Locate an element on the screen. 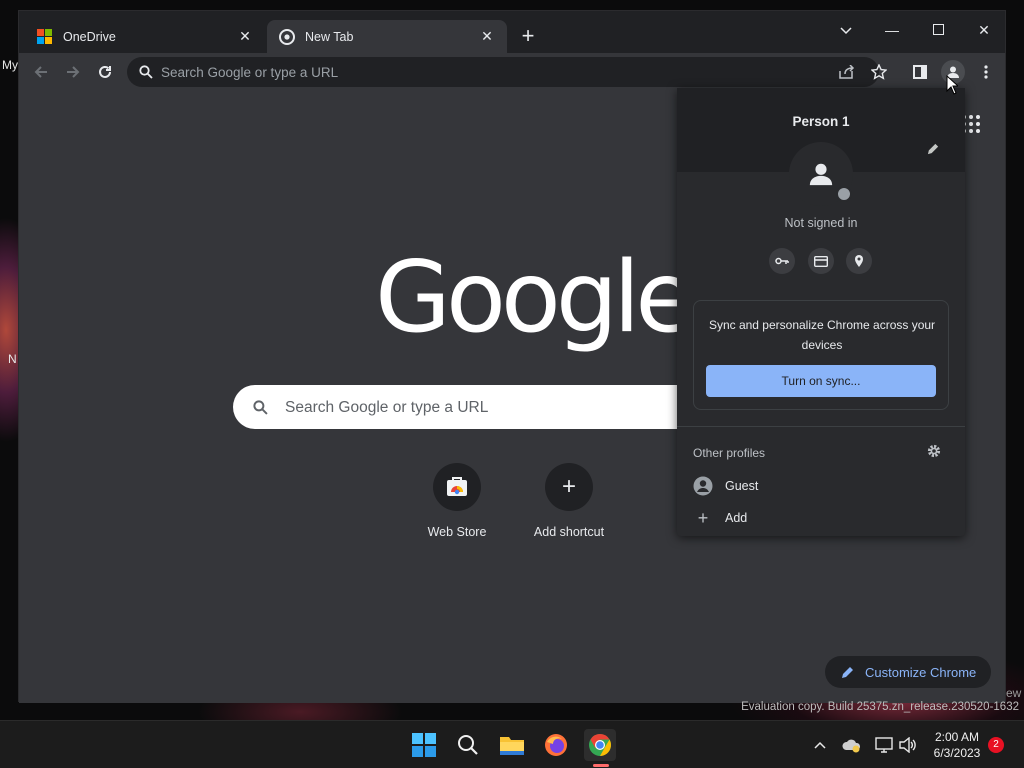 The width and height of the screenshot is (1024, 768). browser-toolbar: Search Google or type a URL is located at coordinates (512, 72).